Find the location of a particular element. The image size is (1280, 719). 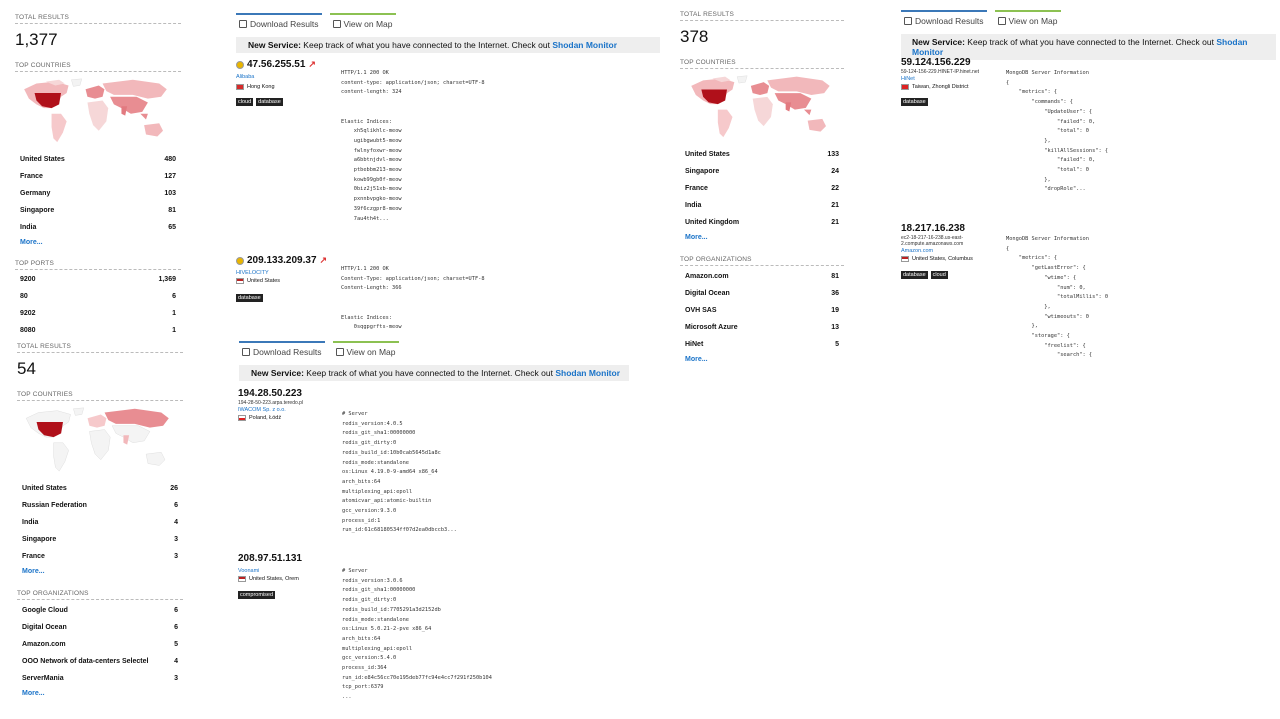

result-ip: 209.133.209.37 is located at coordinates (282, 260).